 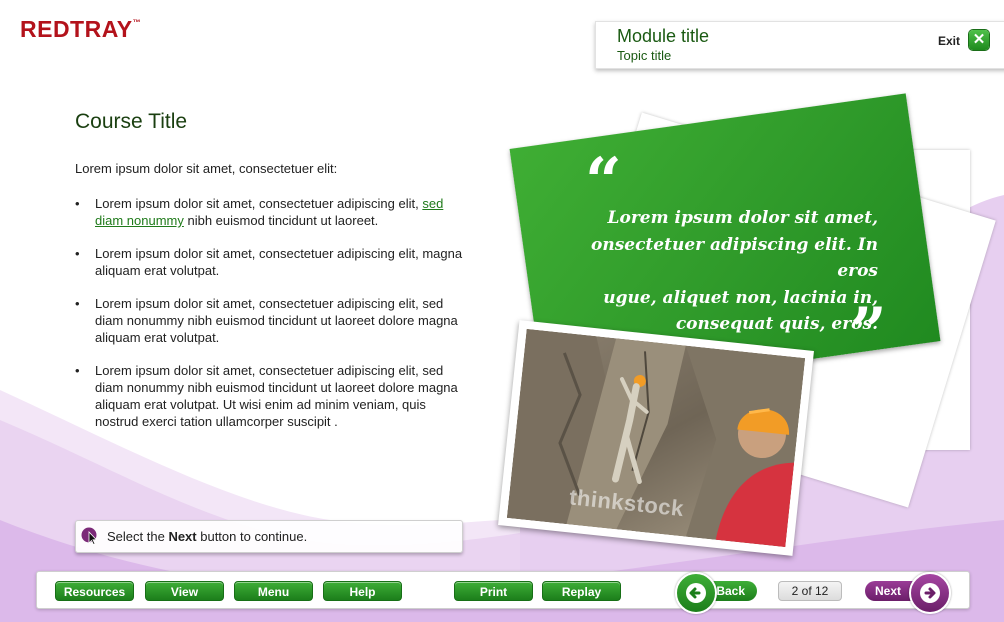 What do you see at coordinates (644, 55) in the screenshot?
I see `topic-title: Topic title` at bounding box center [644, 55].